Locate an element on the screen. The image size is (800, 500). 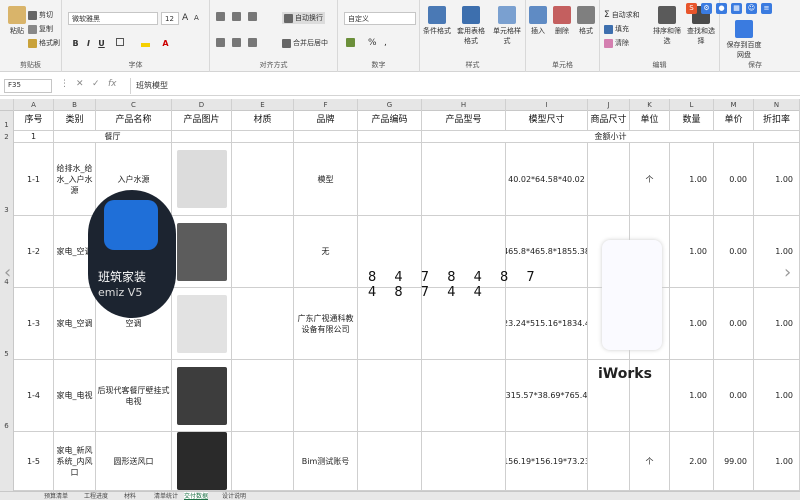
column-title-cell: 单位 is located at coordinates (650, 121).